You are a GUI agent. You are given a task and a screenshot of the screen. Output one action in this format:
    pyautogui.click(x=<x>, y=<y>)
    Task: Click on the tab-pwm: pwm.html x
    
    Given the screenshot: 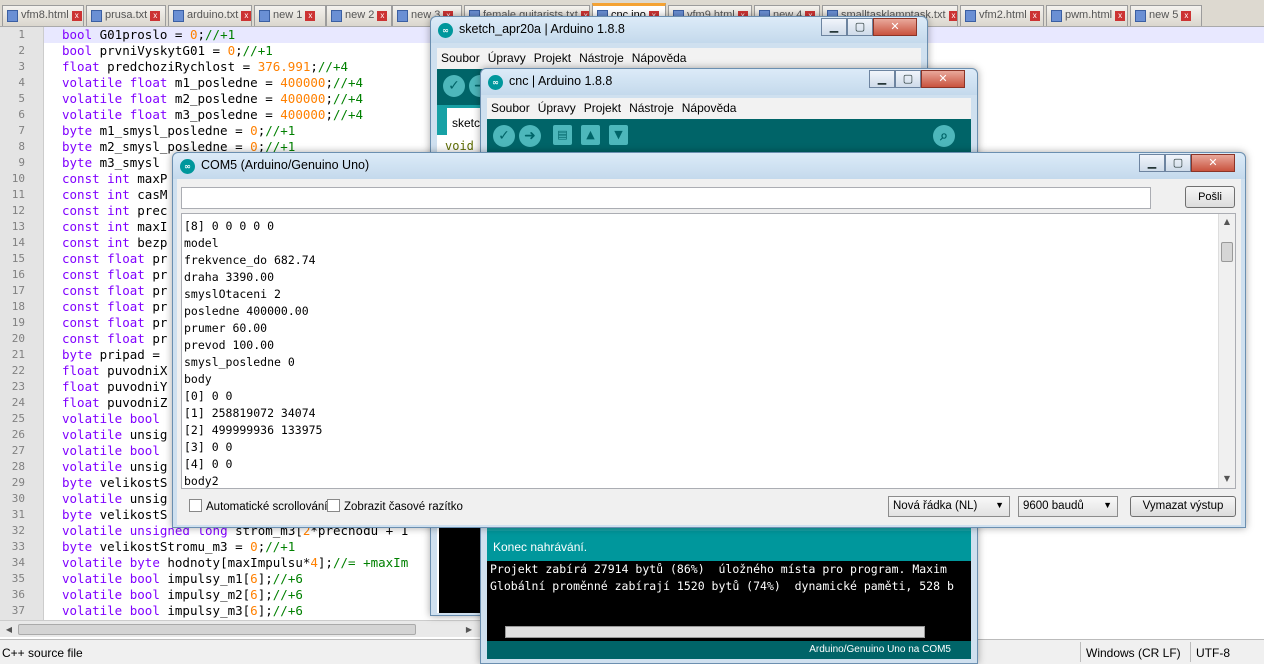 What is the action you would take?
    pyautogui.click(x=1087, y=15)
    